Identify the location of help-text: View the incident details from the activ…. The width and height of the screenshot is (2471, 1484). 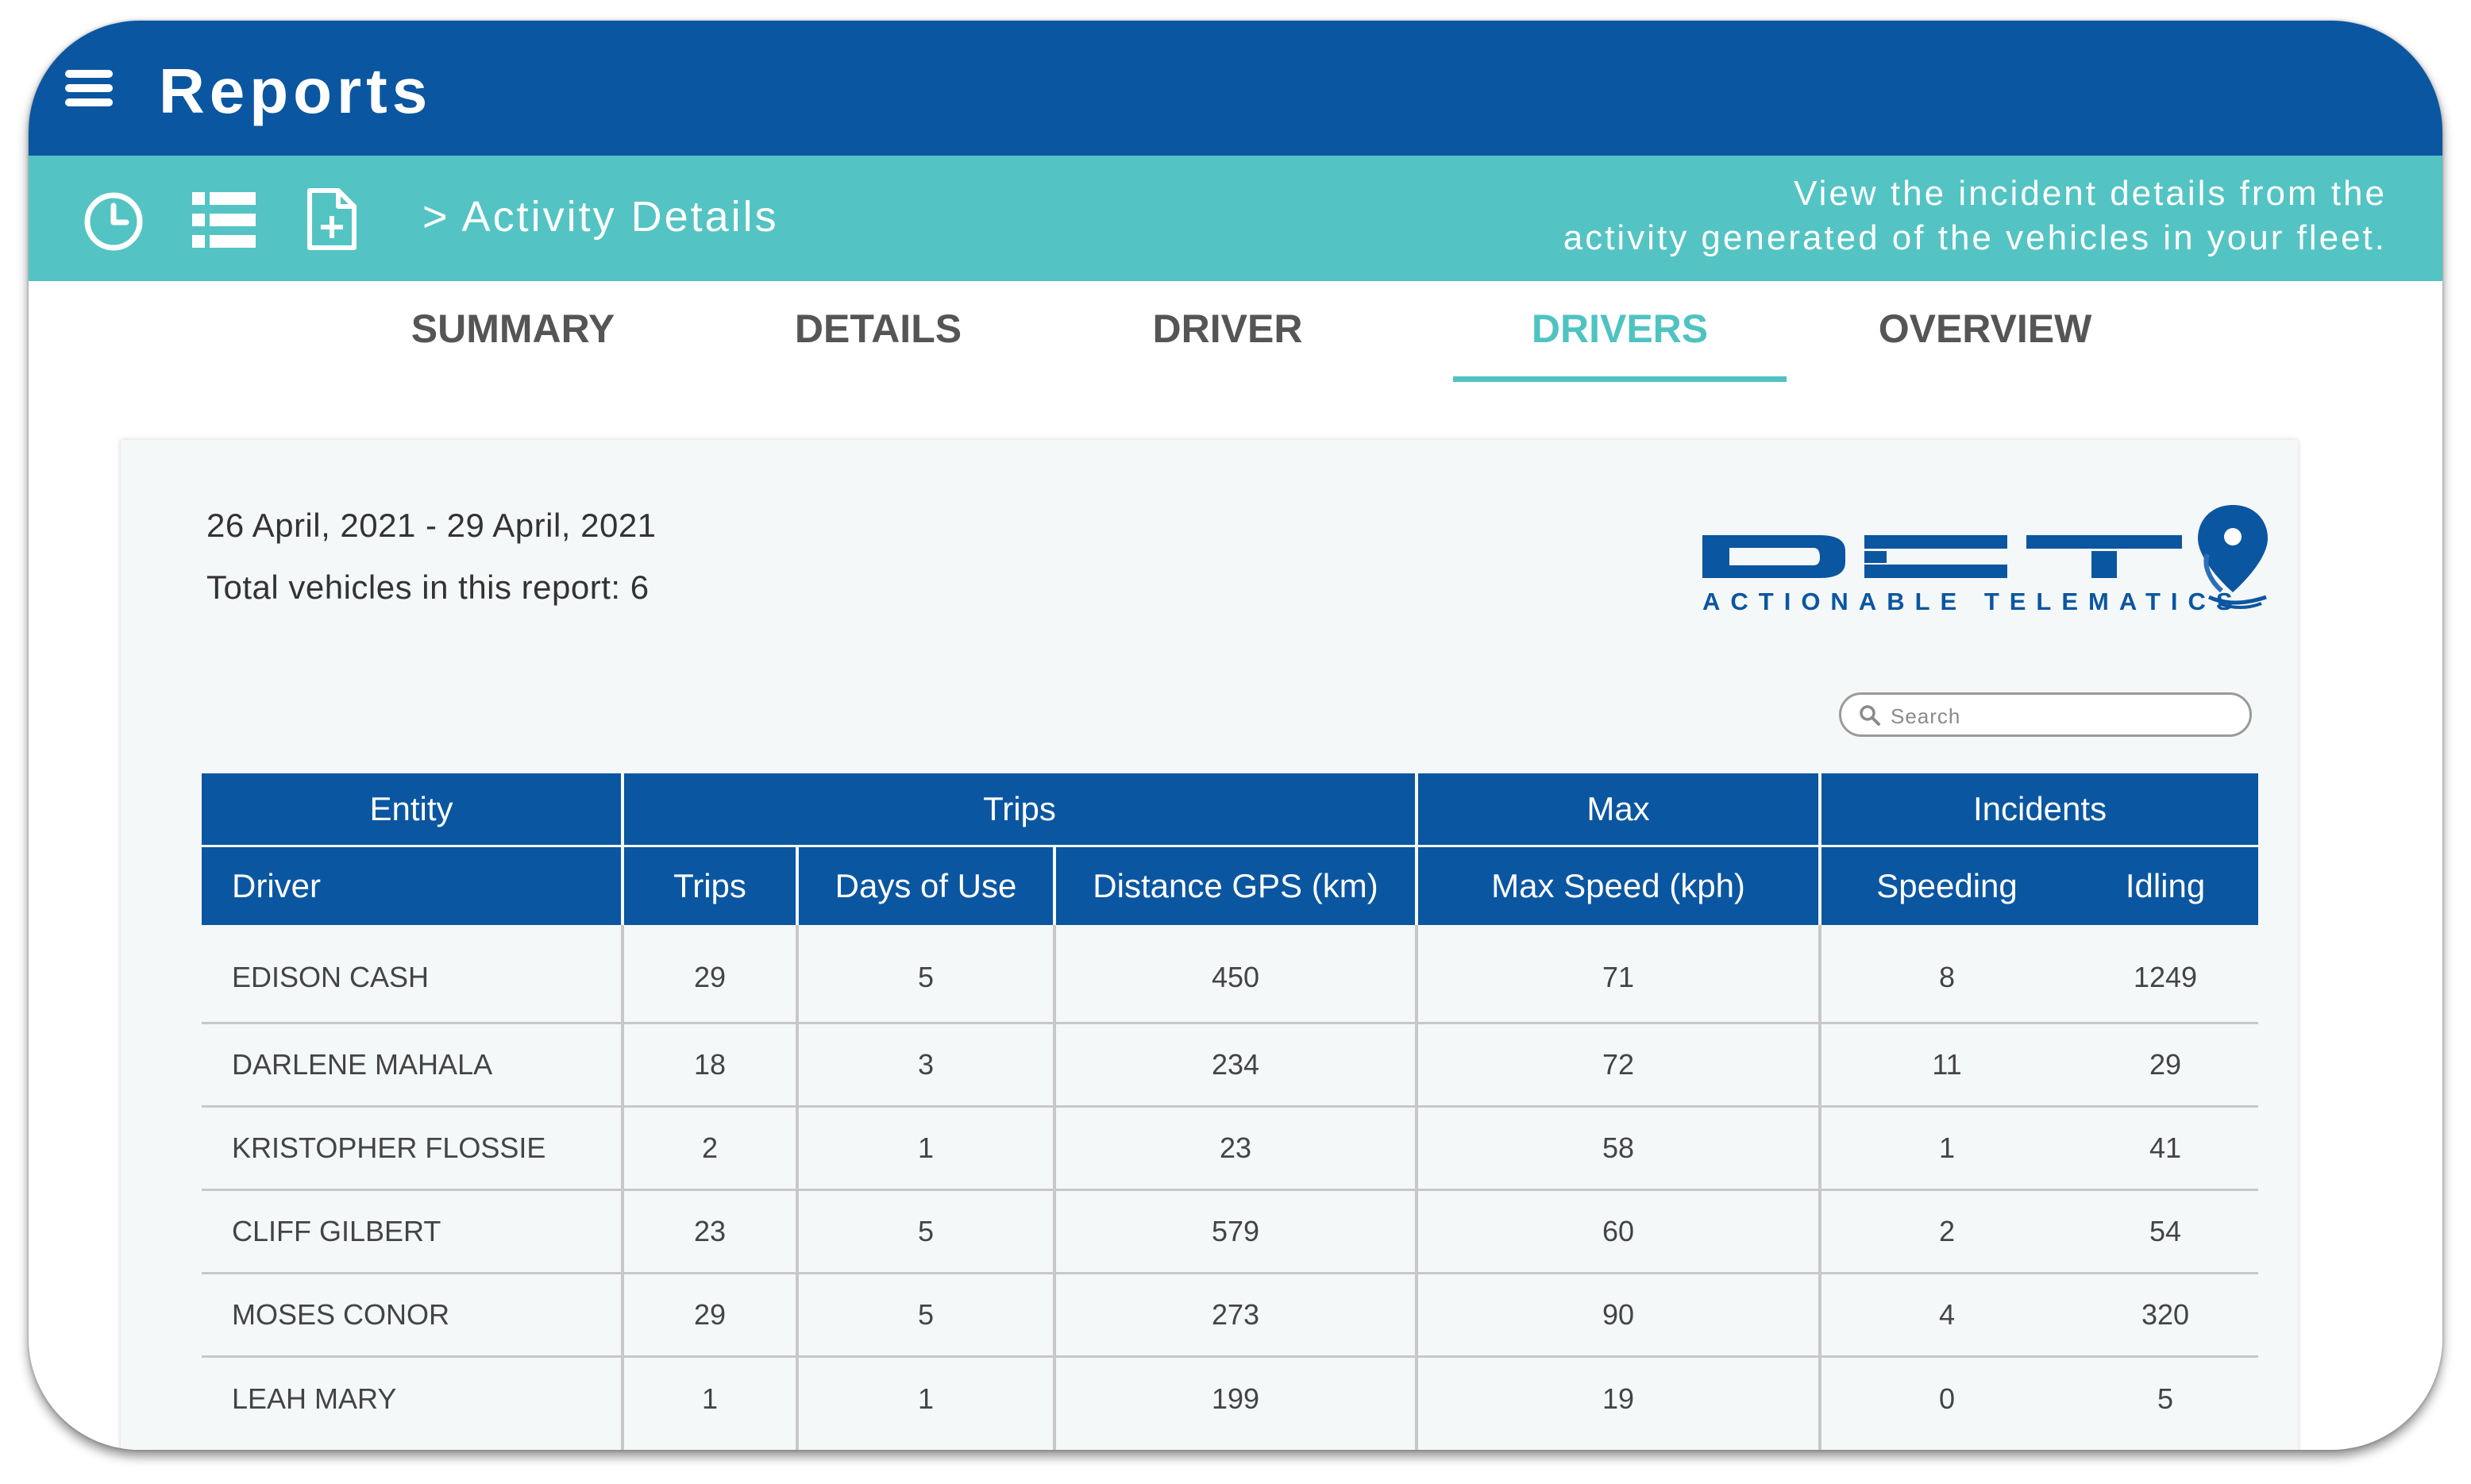
(1871, 216).